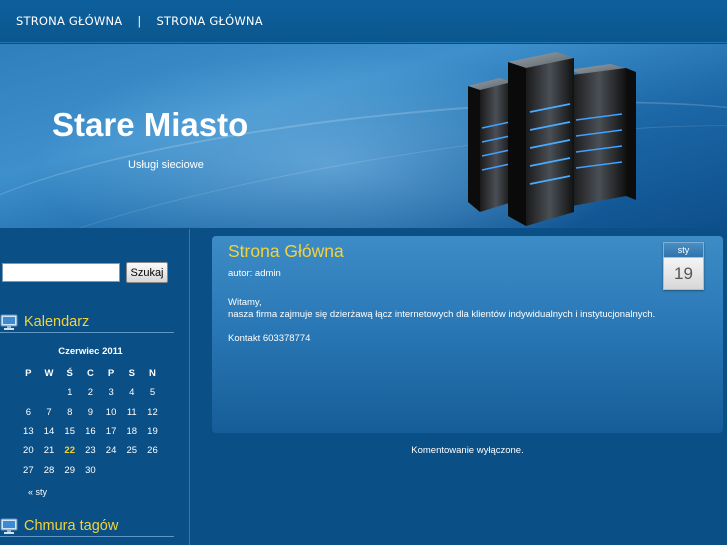 This screenshot has height=545, width=727. What do you see at coordinates (111, 451) in the screenshot?
I see `calendar-day: 24` at bounding box center [111, 451].